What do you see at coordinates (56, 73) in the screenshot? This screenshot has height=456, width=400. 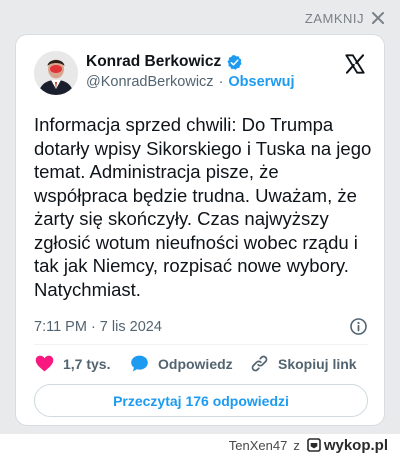 I see `avatar` at bounding box center [56, 73].